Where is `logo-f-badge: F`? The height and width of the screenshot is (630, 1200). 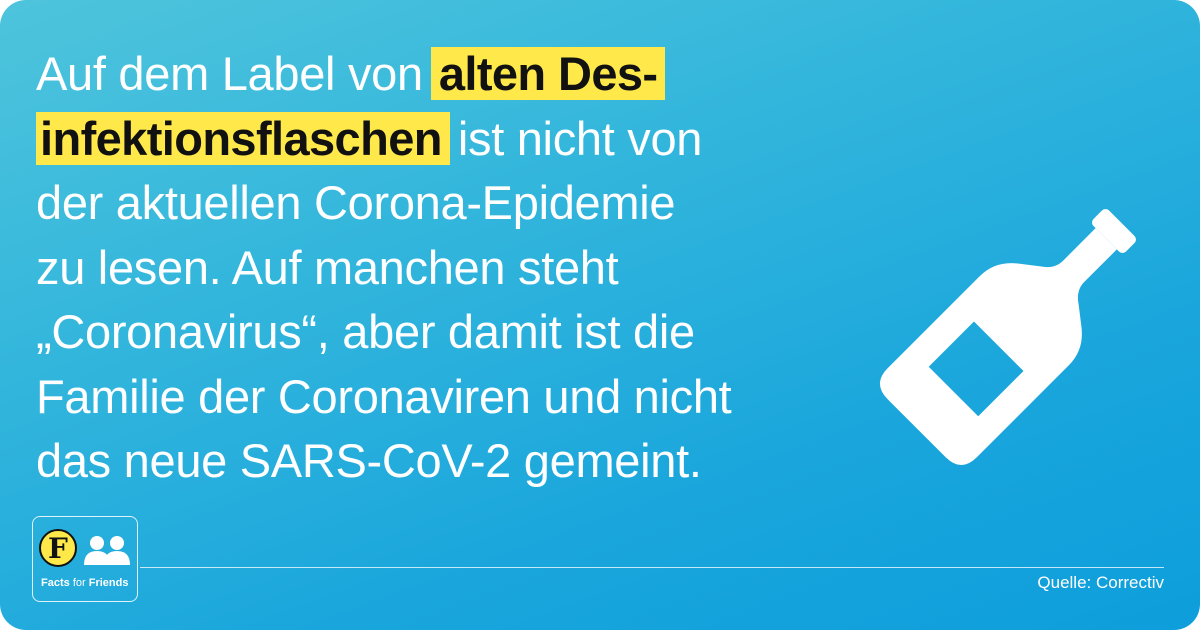
logo-f-badge: F is located at coordinates (58, 548).